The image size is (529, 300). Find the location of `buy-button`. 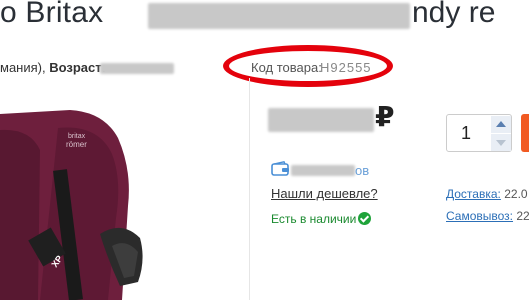

buy-button is located at coordinates (525, 133).